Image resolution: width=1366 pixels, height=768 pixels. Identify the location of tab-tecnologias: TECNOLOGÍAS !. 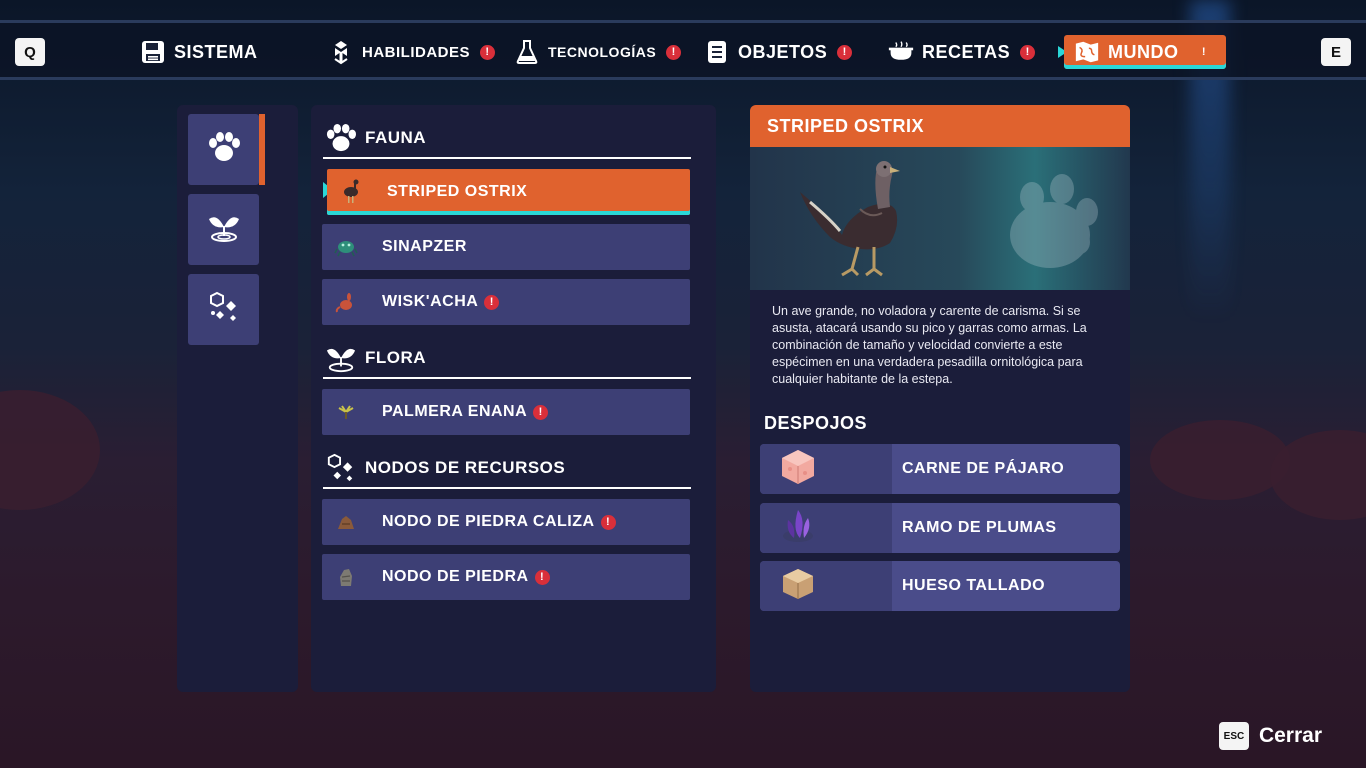
(598, 52).